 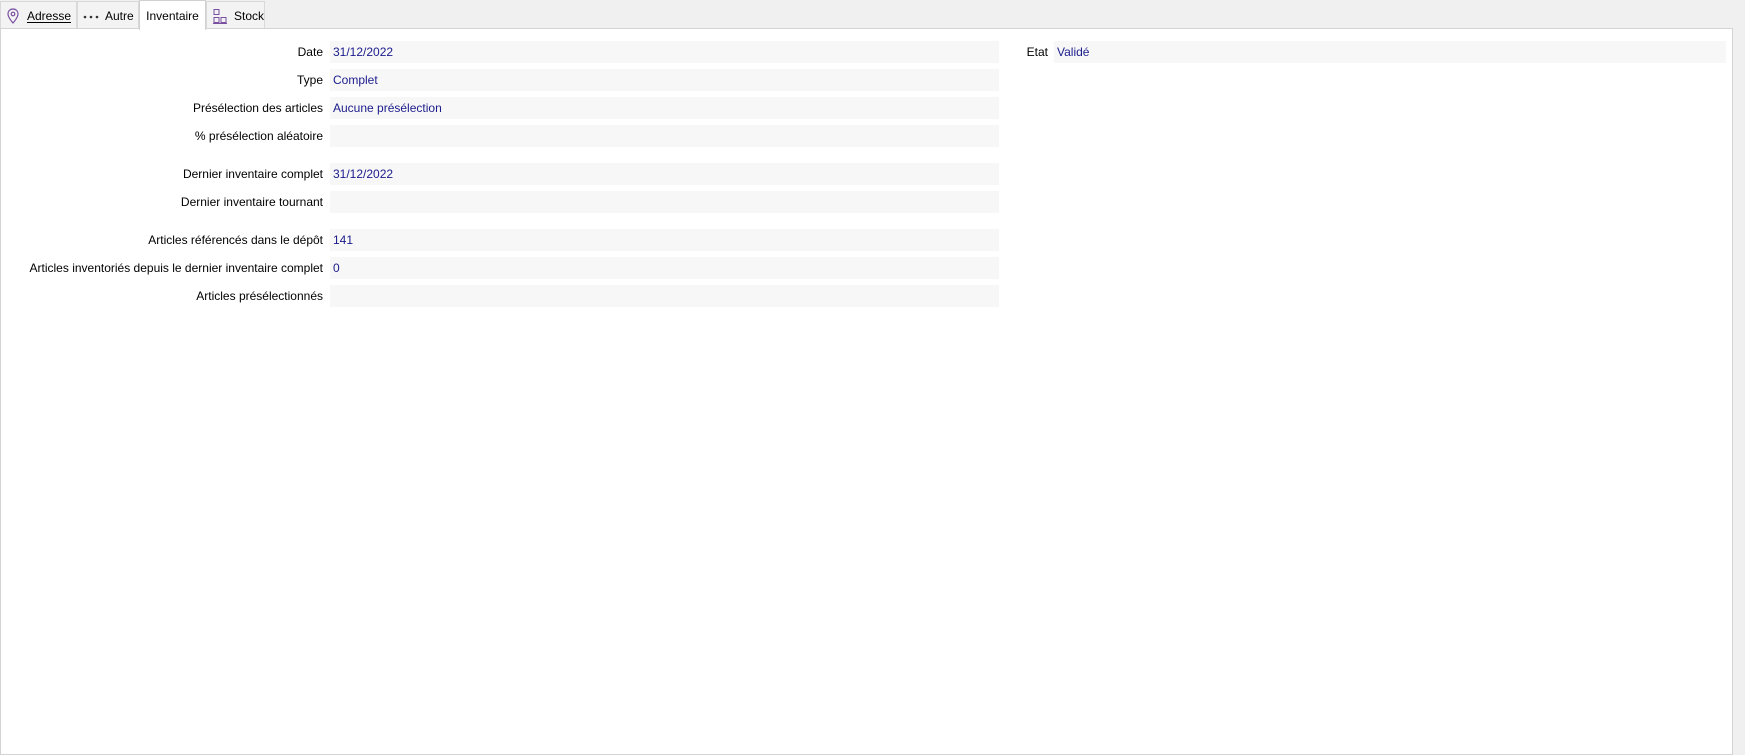 I want to click on last-rolling-field, so click(x=664, y=202).